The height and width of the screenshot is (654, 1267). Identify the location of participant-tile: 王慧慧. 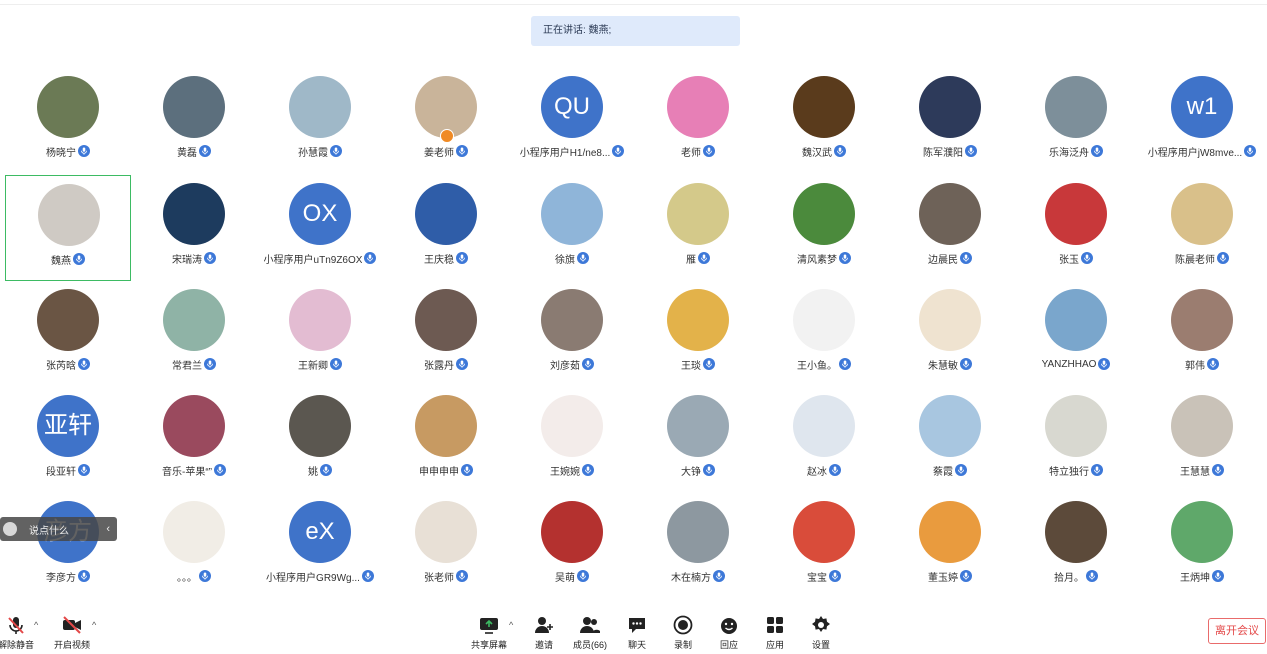
(1202, 440).